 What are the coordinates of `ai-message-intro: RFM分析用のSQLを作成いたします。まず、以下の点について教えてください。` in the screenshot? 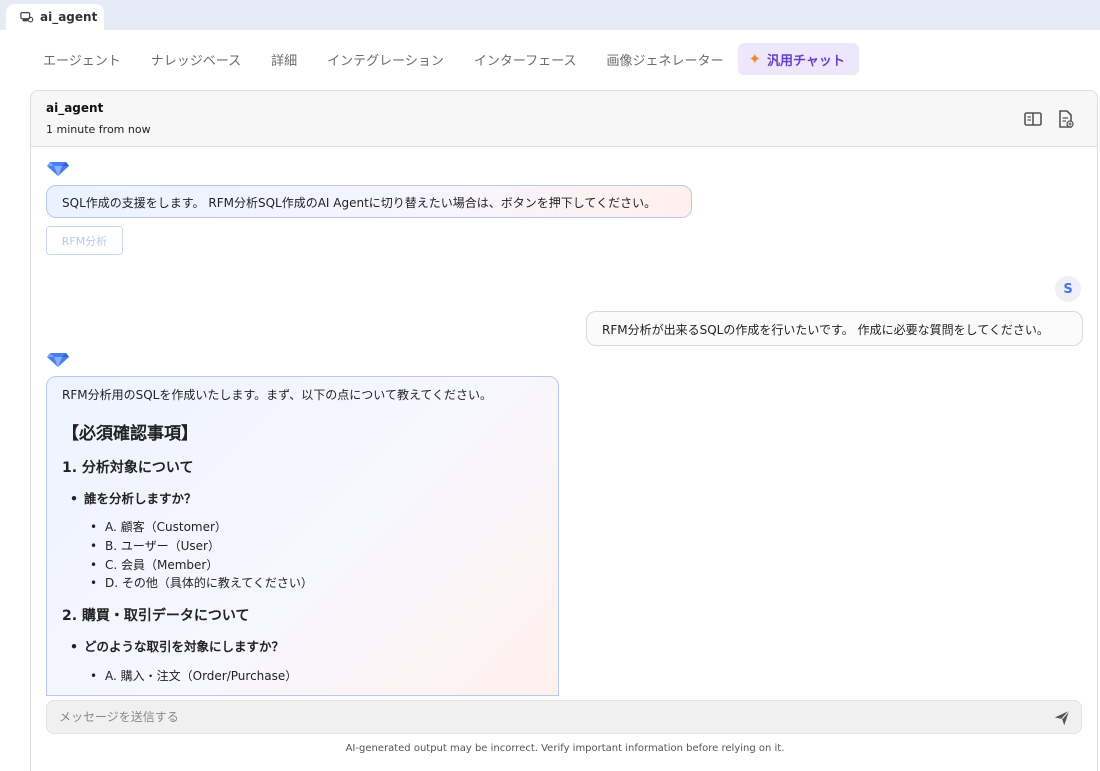 It's located at (277, 395).